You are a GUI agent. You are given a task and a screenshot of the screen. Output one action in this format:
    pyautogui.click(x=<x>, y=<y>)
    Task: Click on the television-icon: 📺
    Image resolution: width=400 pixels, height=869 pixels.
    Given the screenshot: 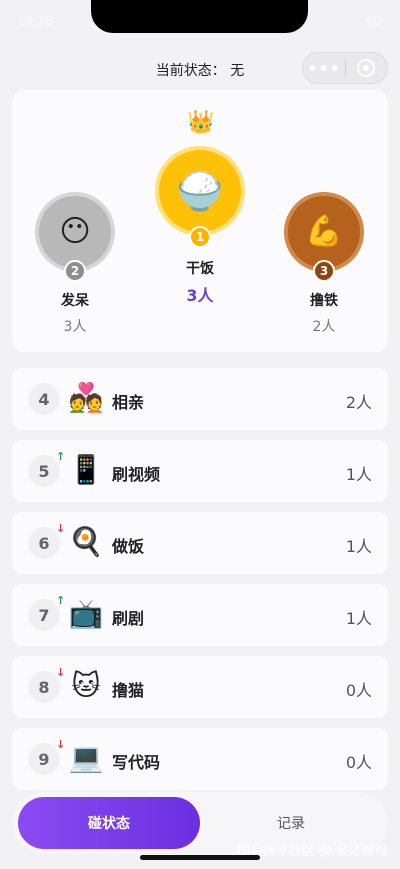 What is the action you would take?
    pyautogui.click(x=86, y=613)
    